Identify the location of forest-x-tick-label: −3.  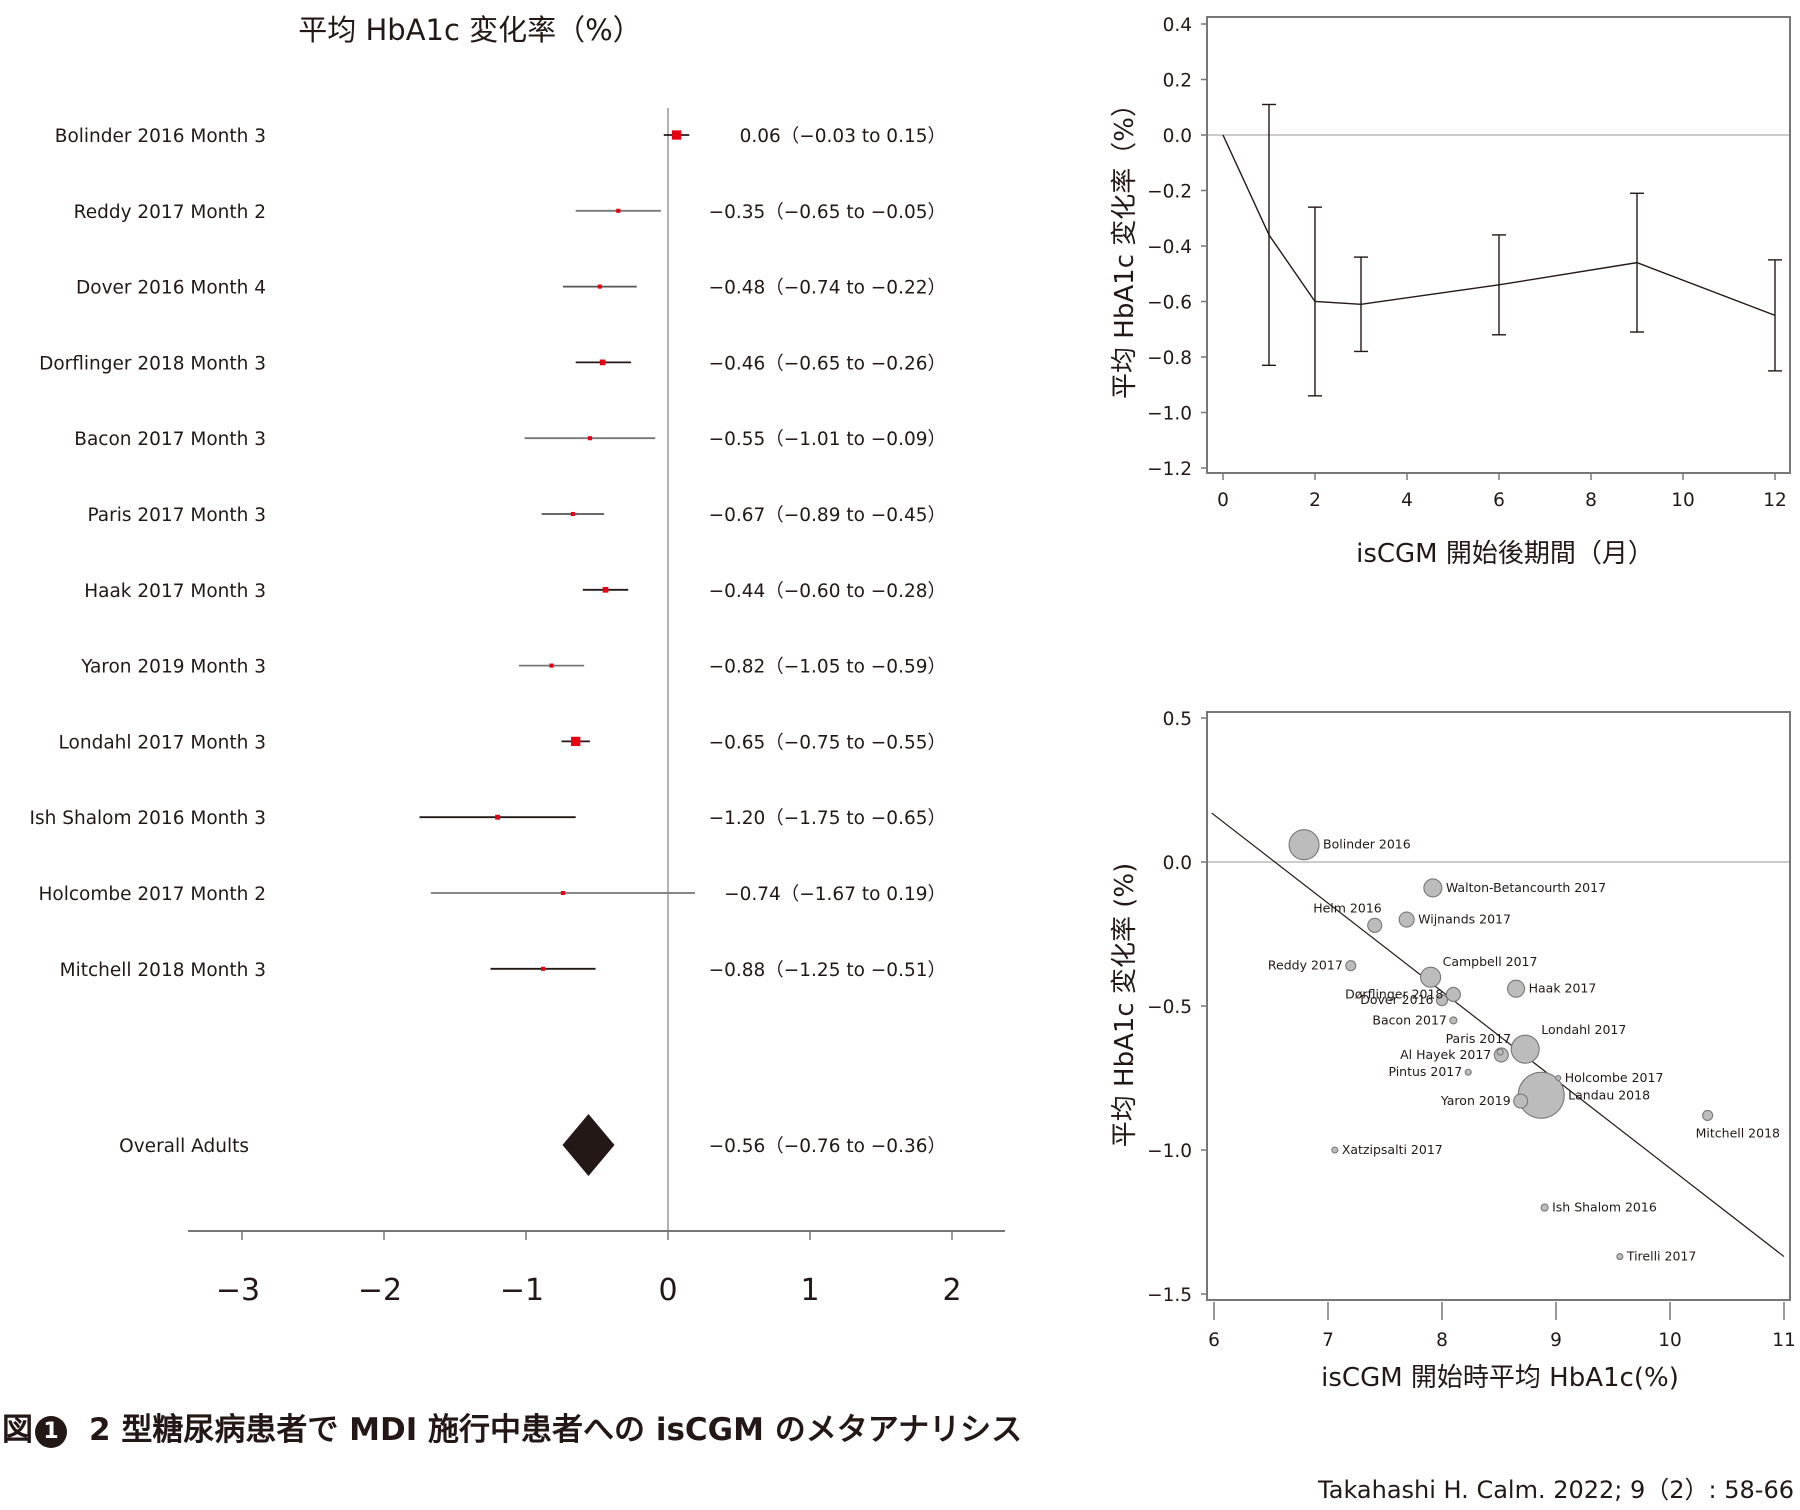
(238, 1290).